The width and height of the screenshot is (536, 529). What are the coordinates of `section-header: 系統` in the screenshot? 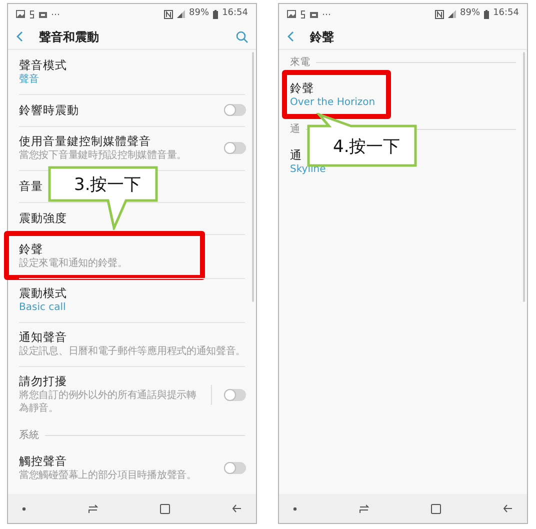 It's located at (29, 435).